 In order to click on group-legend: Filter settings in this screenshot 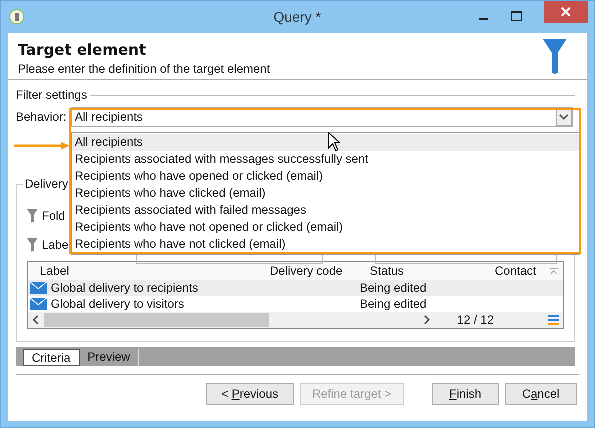, I will do `click(52, 95)`.